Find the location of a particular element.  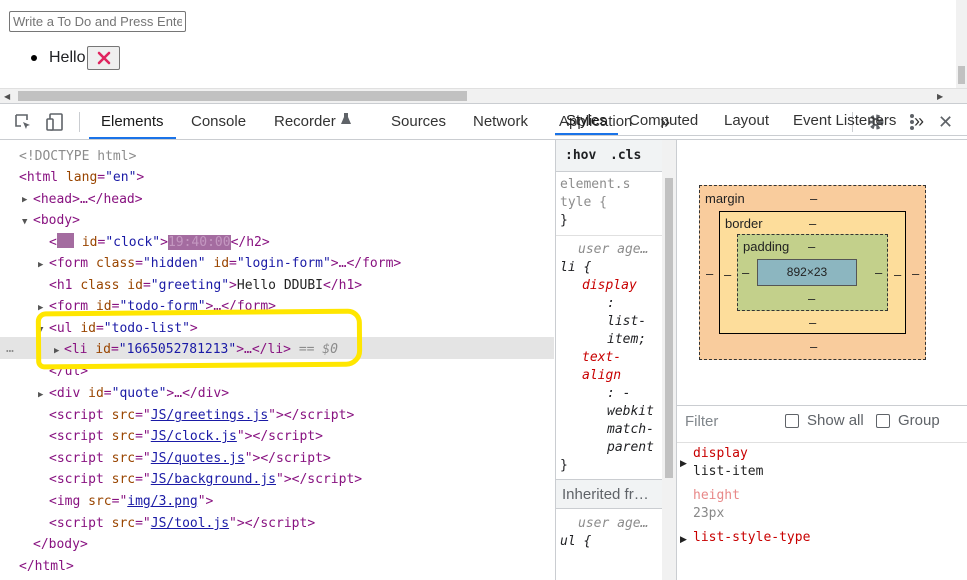

box-model-padding: padding – – – – 892×23 is located at coordinates (812, 272).